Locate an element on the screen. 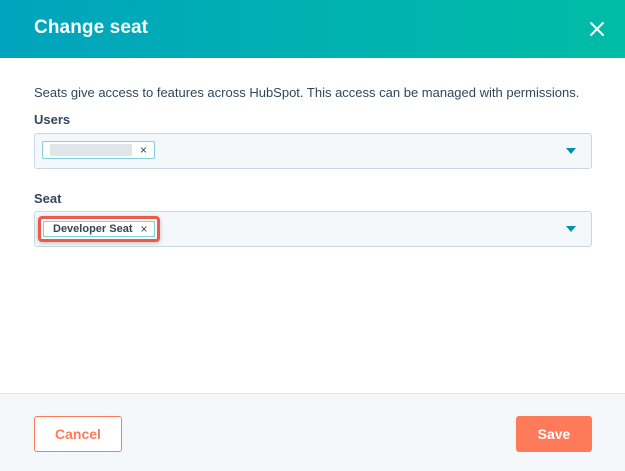 The width and height of the screenshot is (625, 471). seat-tag-label: Developer Seat is located at coordinates (93, 229).